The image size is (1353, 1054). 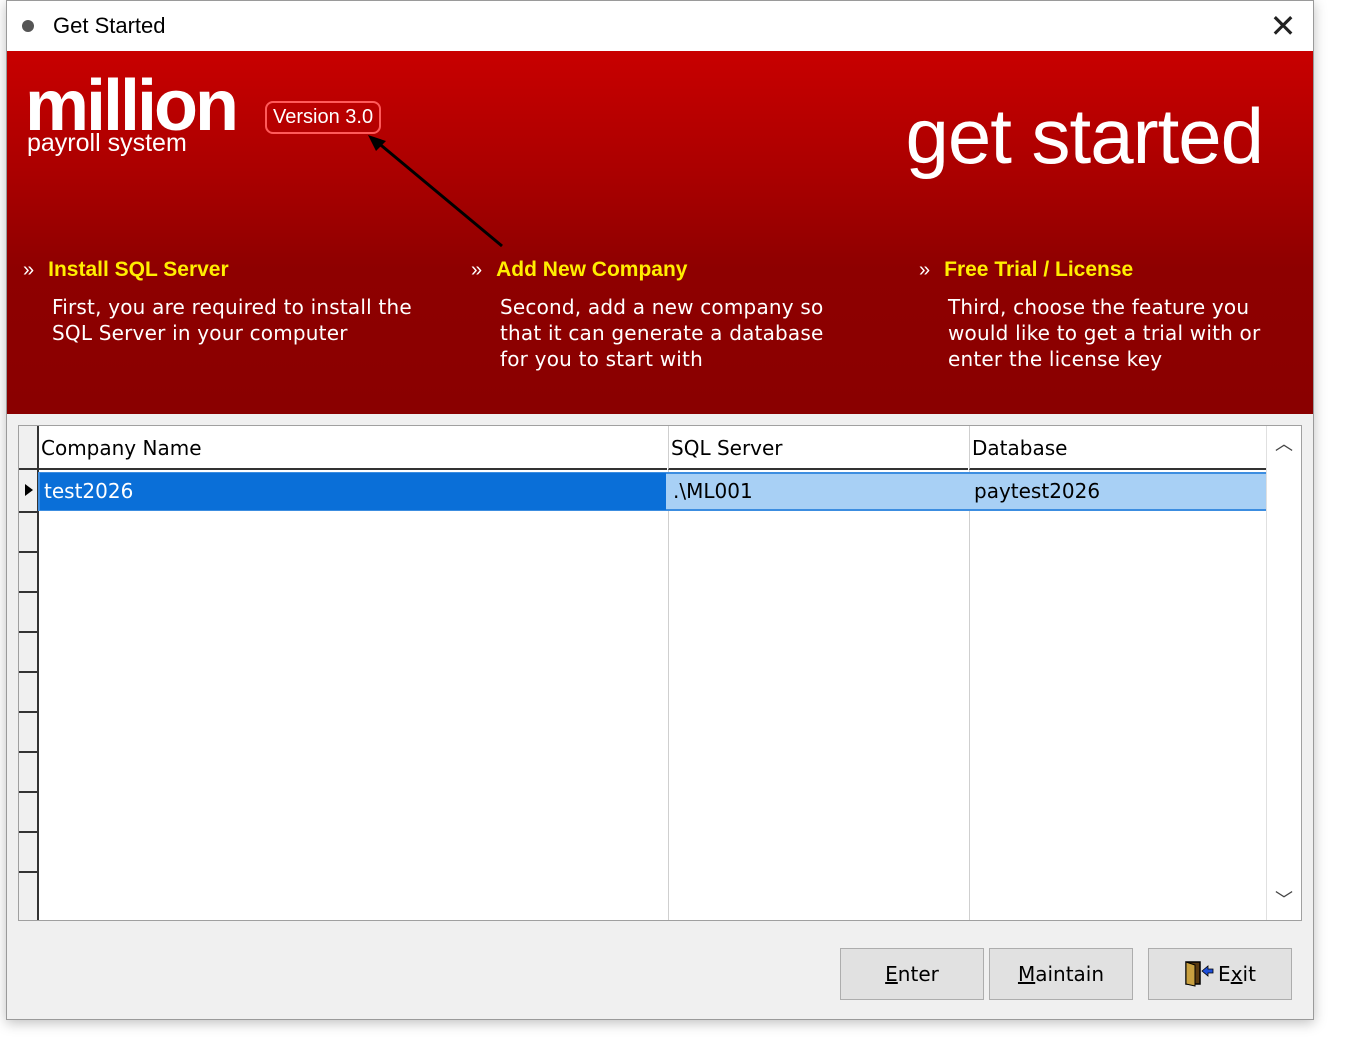 I want to click on maintain-button: Maintain, so click(x=1061, y=974).